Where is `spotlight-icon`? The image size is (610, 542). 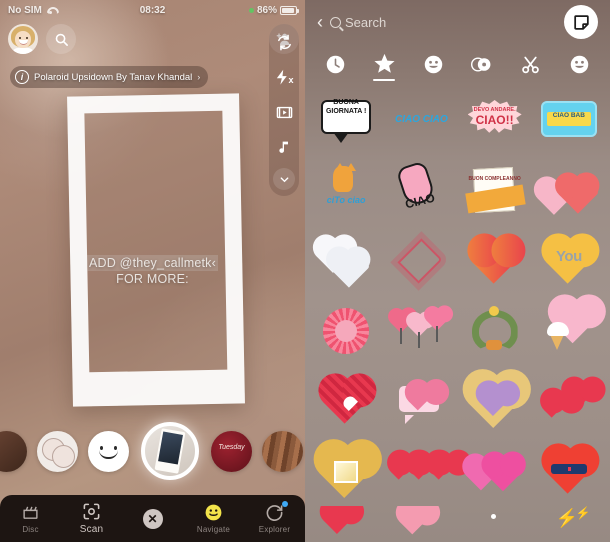 spotlight-icon is located at coordinates (30, 512).